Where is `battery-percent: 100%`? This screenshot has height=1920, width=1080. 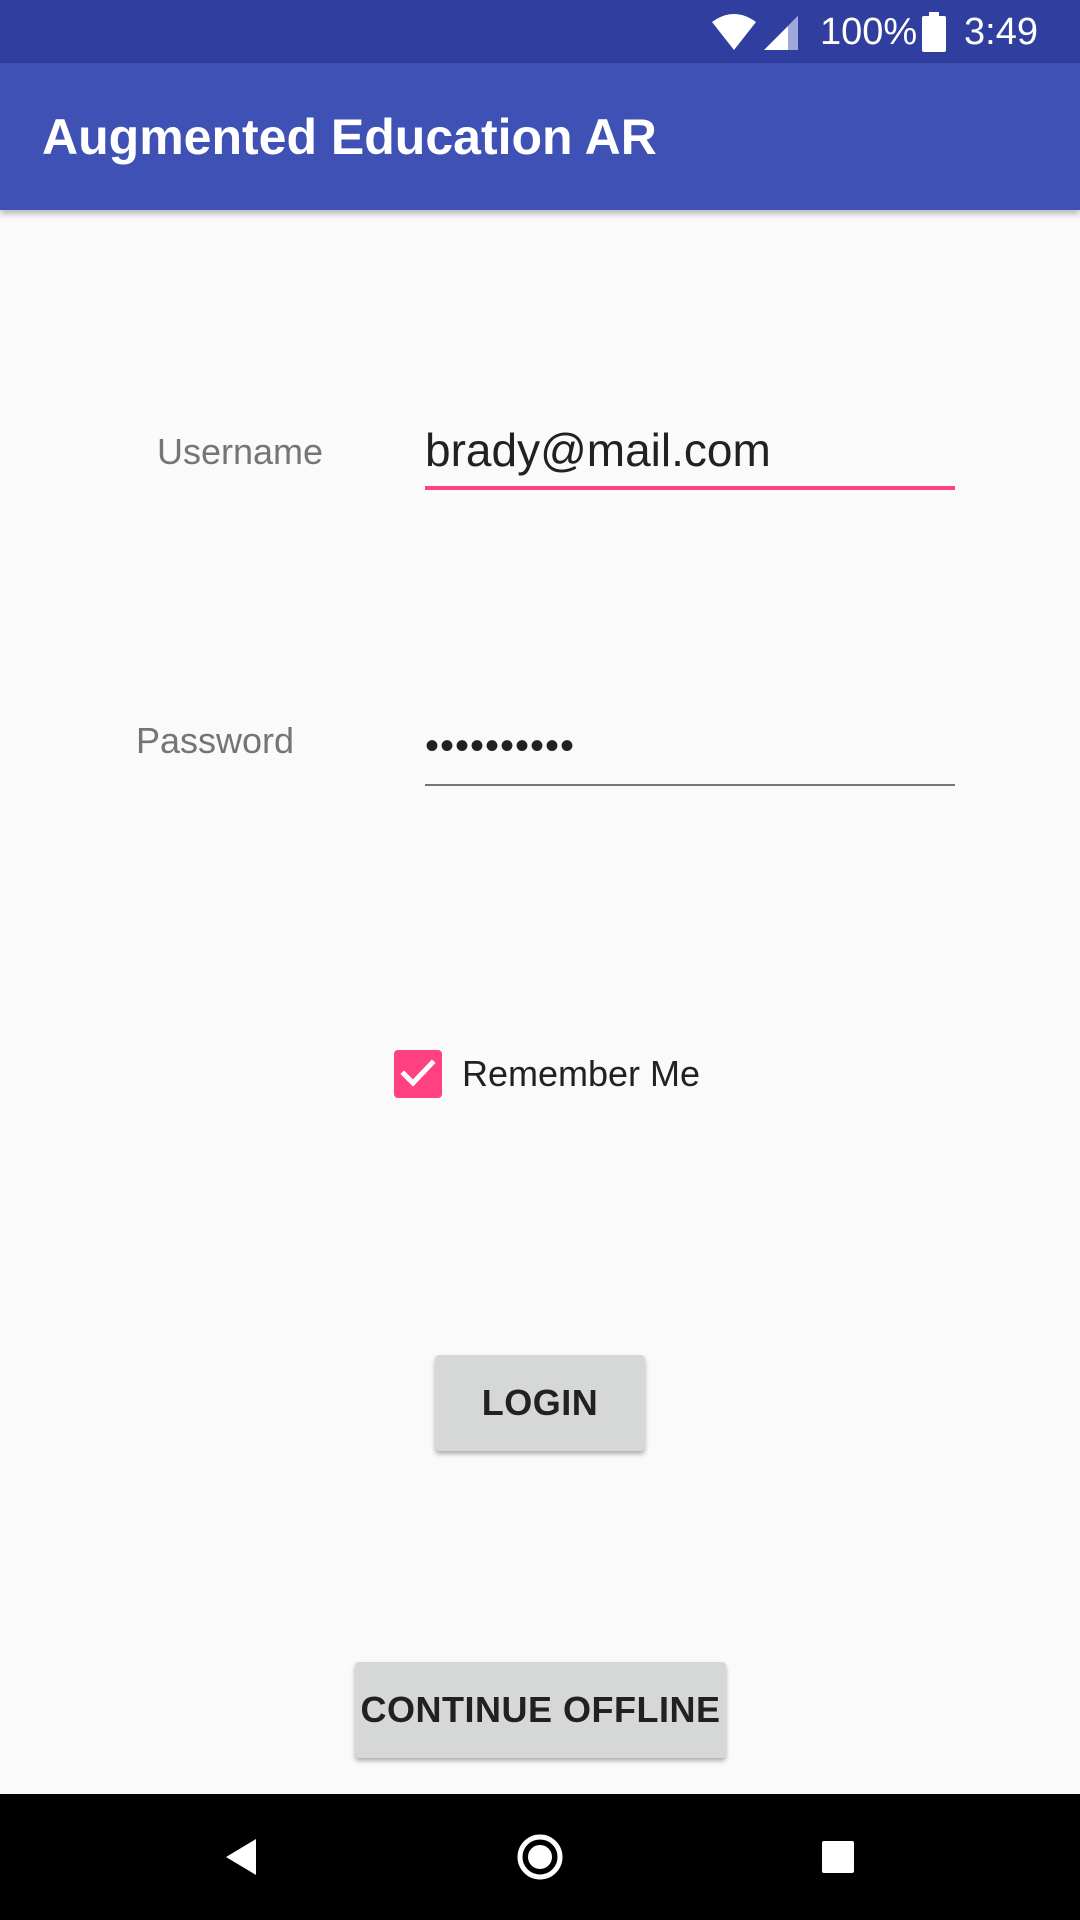 battery-percent: 100% is located at coordinates (869, 32).